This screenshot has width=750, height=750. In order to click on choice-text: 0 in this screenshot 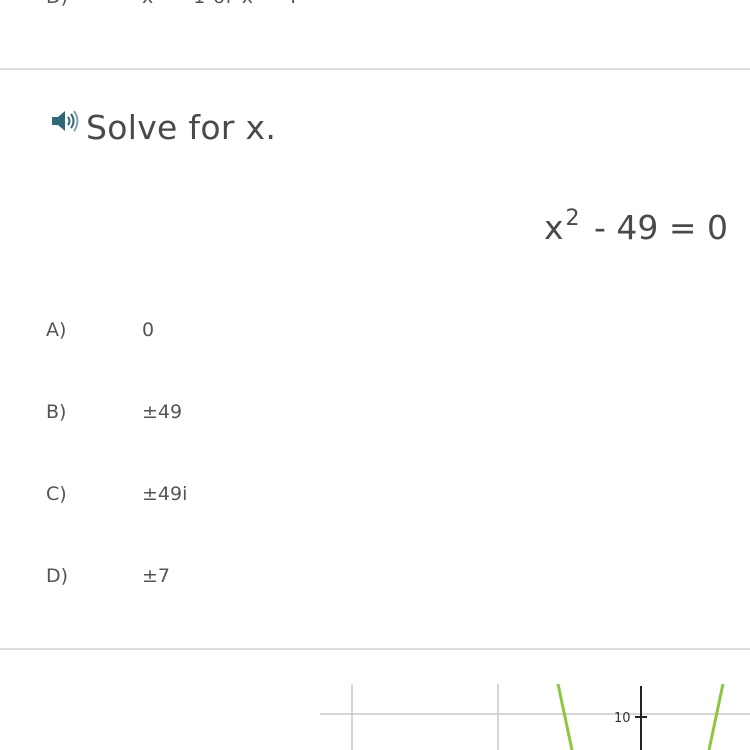, I will do `click(148, 330)`.